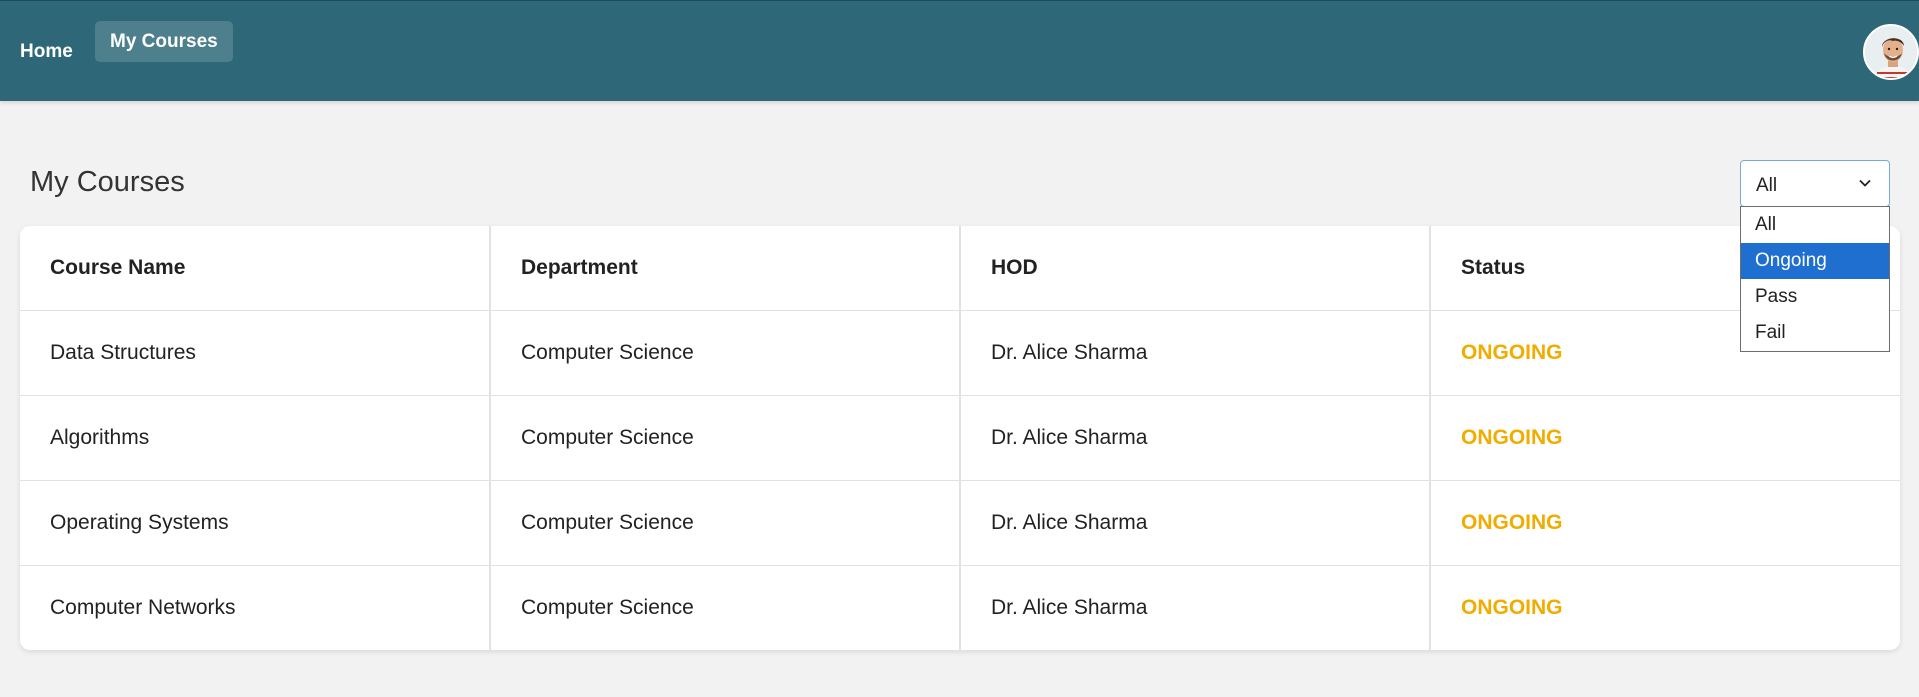  Describe the element at coordinates (107, 182) in the screenshot. I see `page-title: My Courses` at that location.